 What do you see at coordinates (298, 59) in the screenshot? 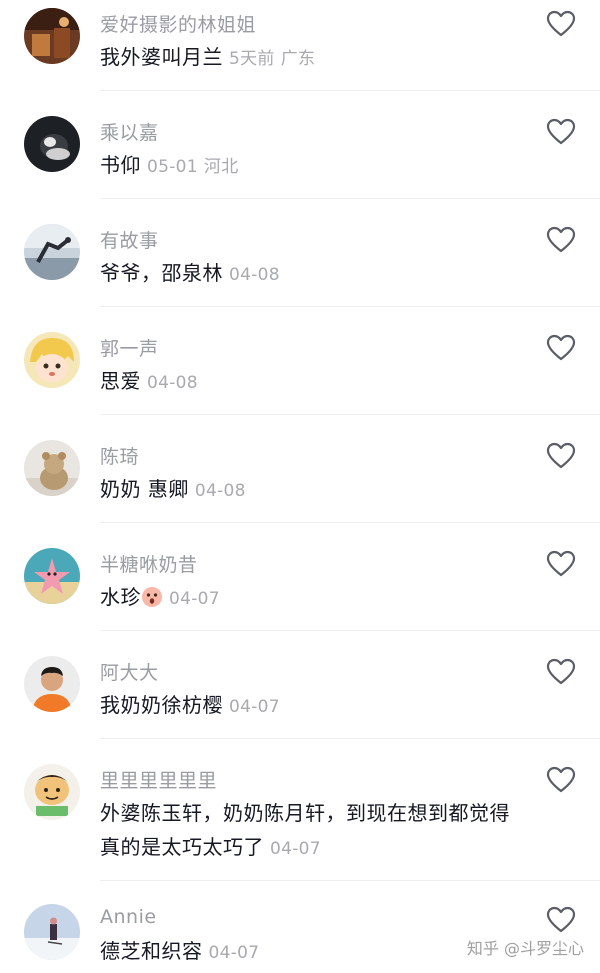
I see `comment-location: 广东` at bounding box center [298, 59].